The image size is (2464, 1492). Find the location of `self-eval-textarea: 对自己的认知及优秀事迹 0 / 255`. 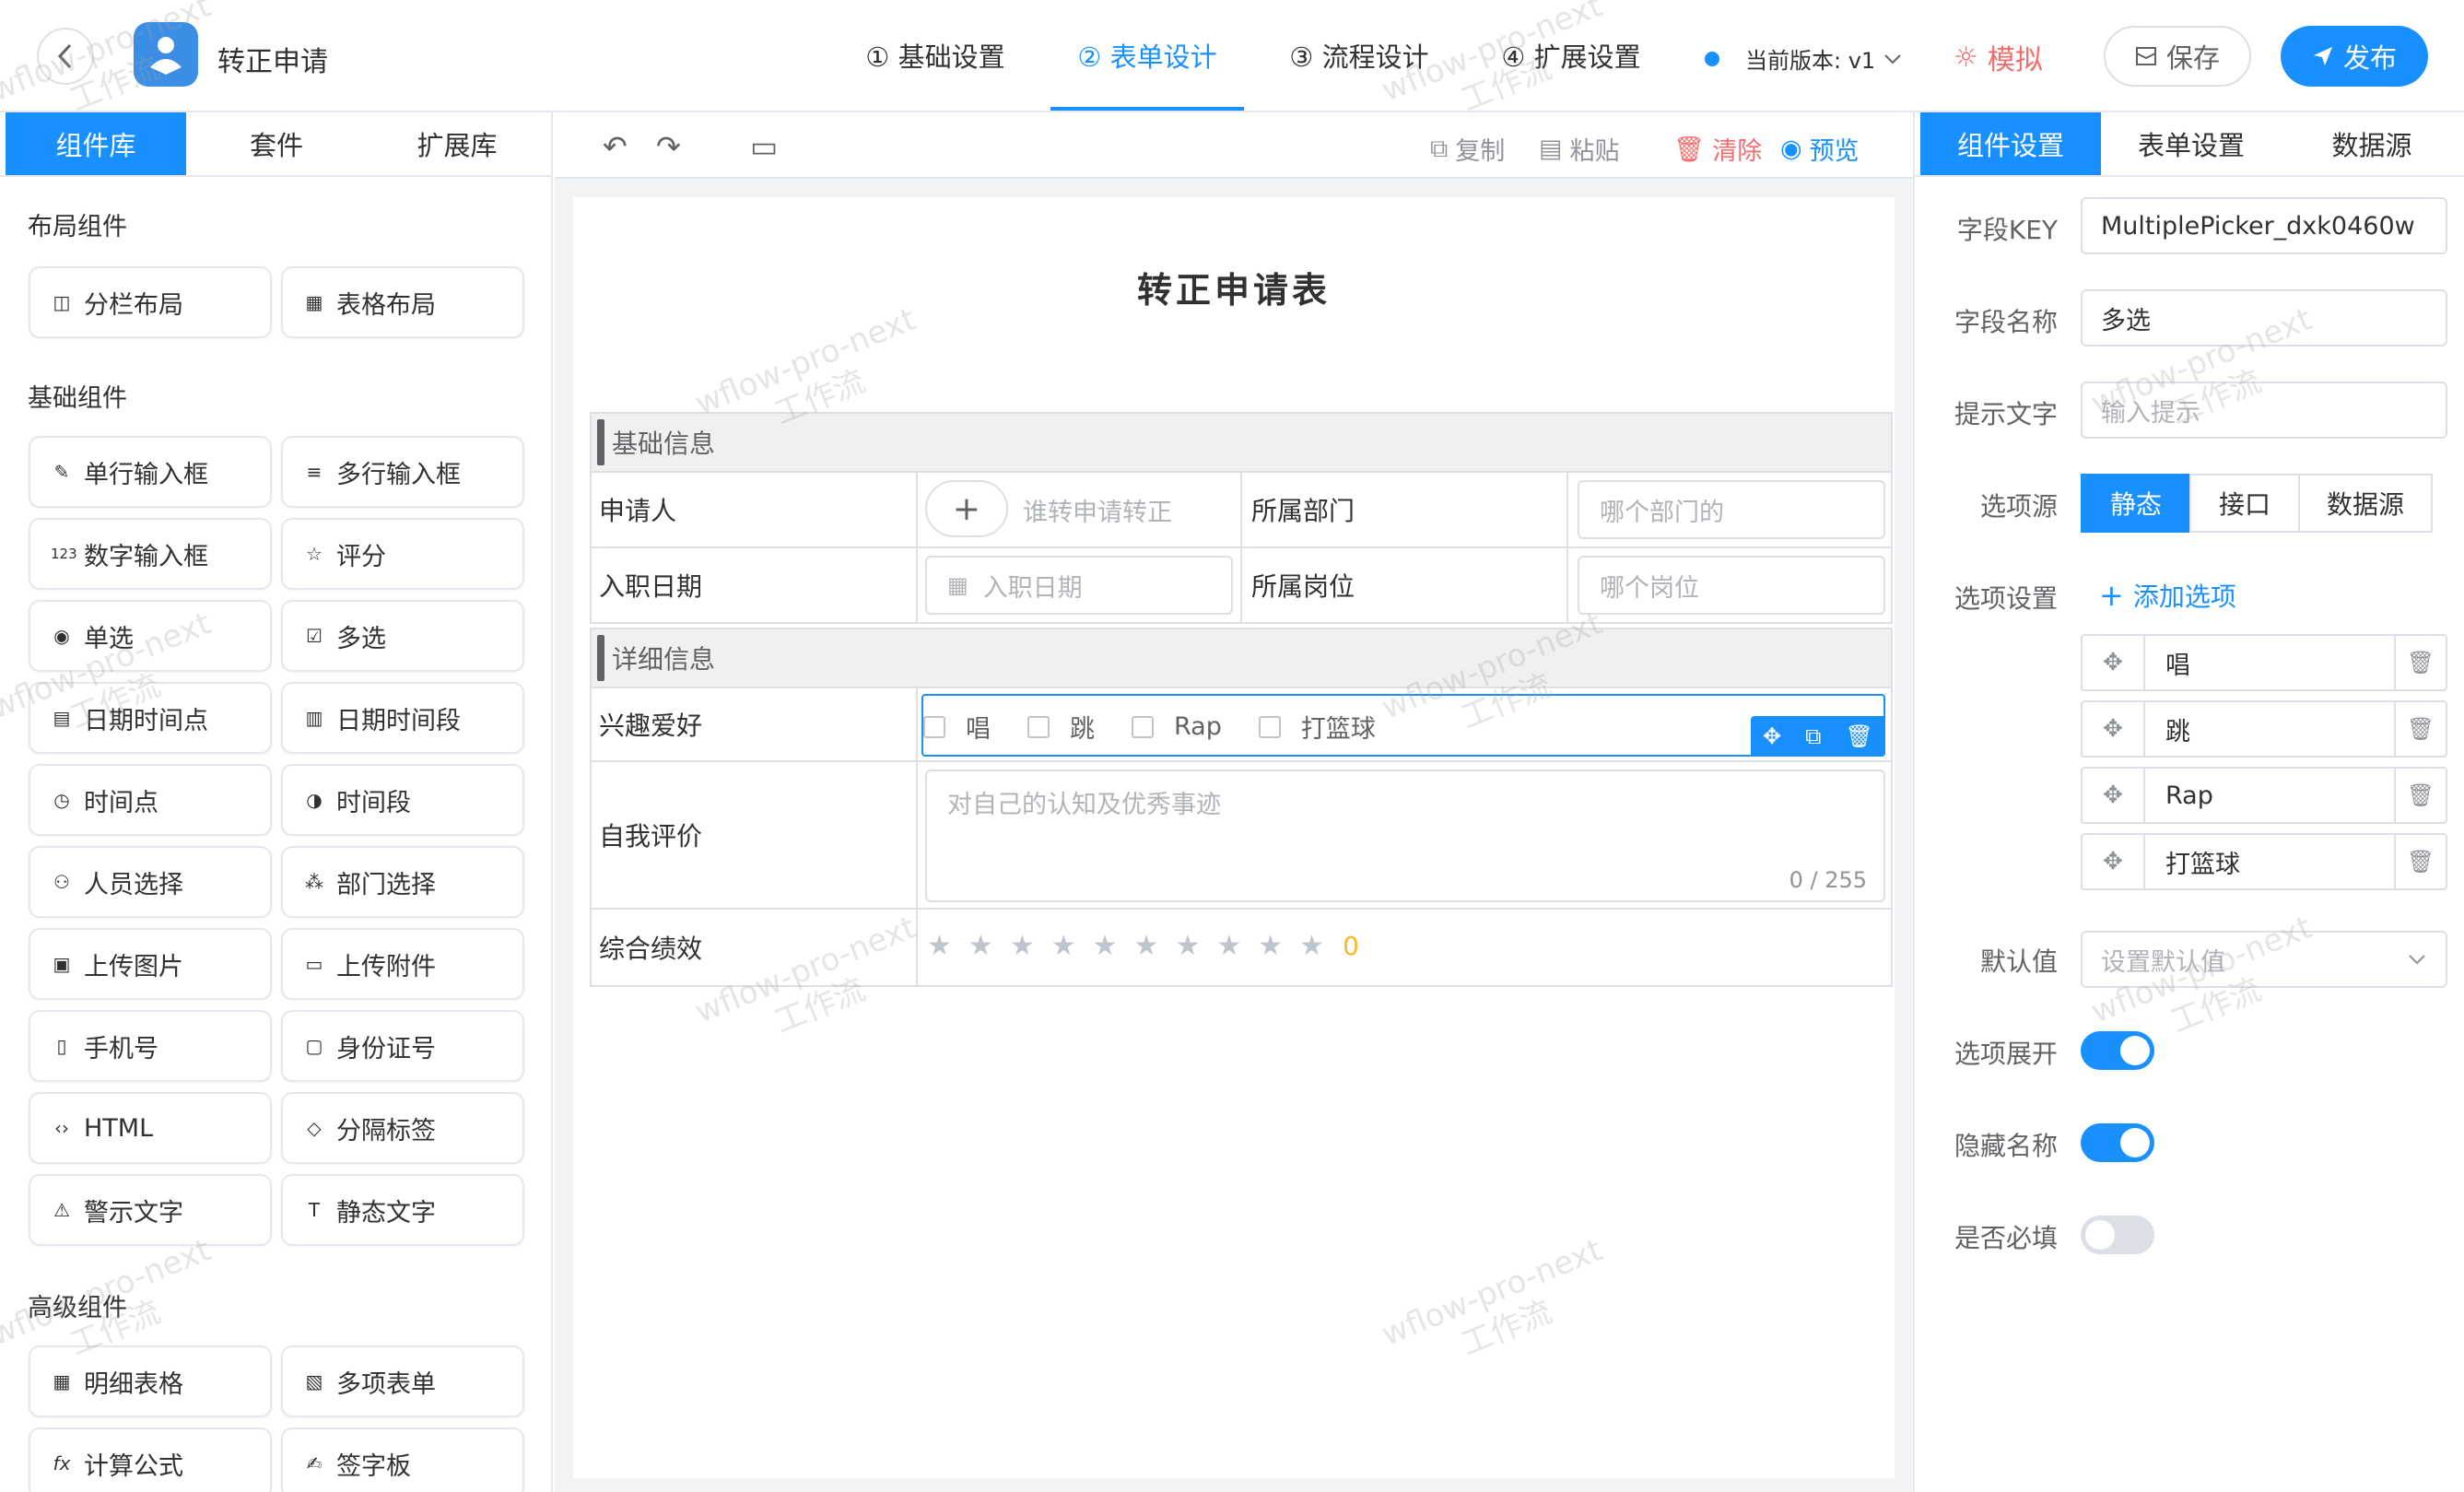

self-eval-textarea: 对自己的认知及优秀事迹 0 / 255 is located at coordinates (1405, 835).